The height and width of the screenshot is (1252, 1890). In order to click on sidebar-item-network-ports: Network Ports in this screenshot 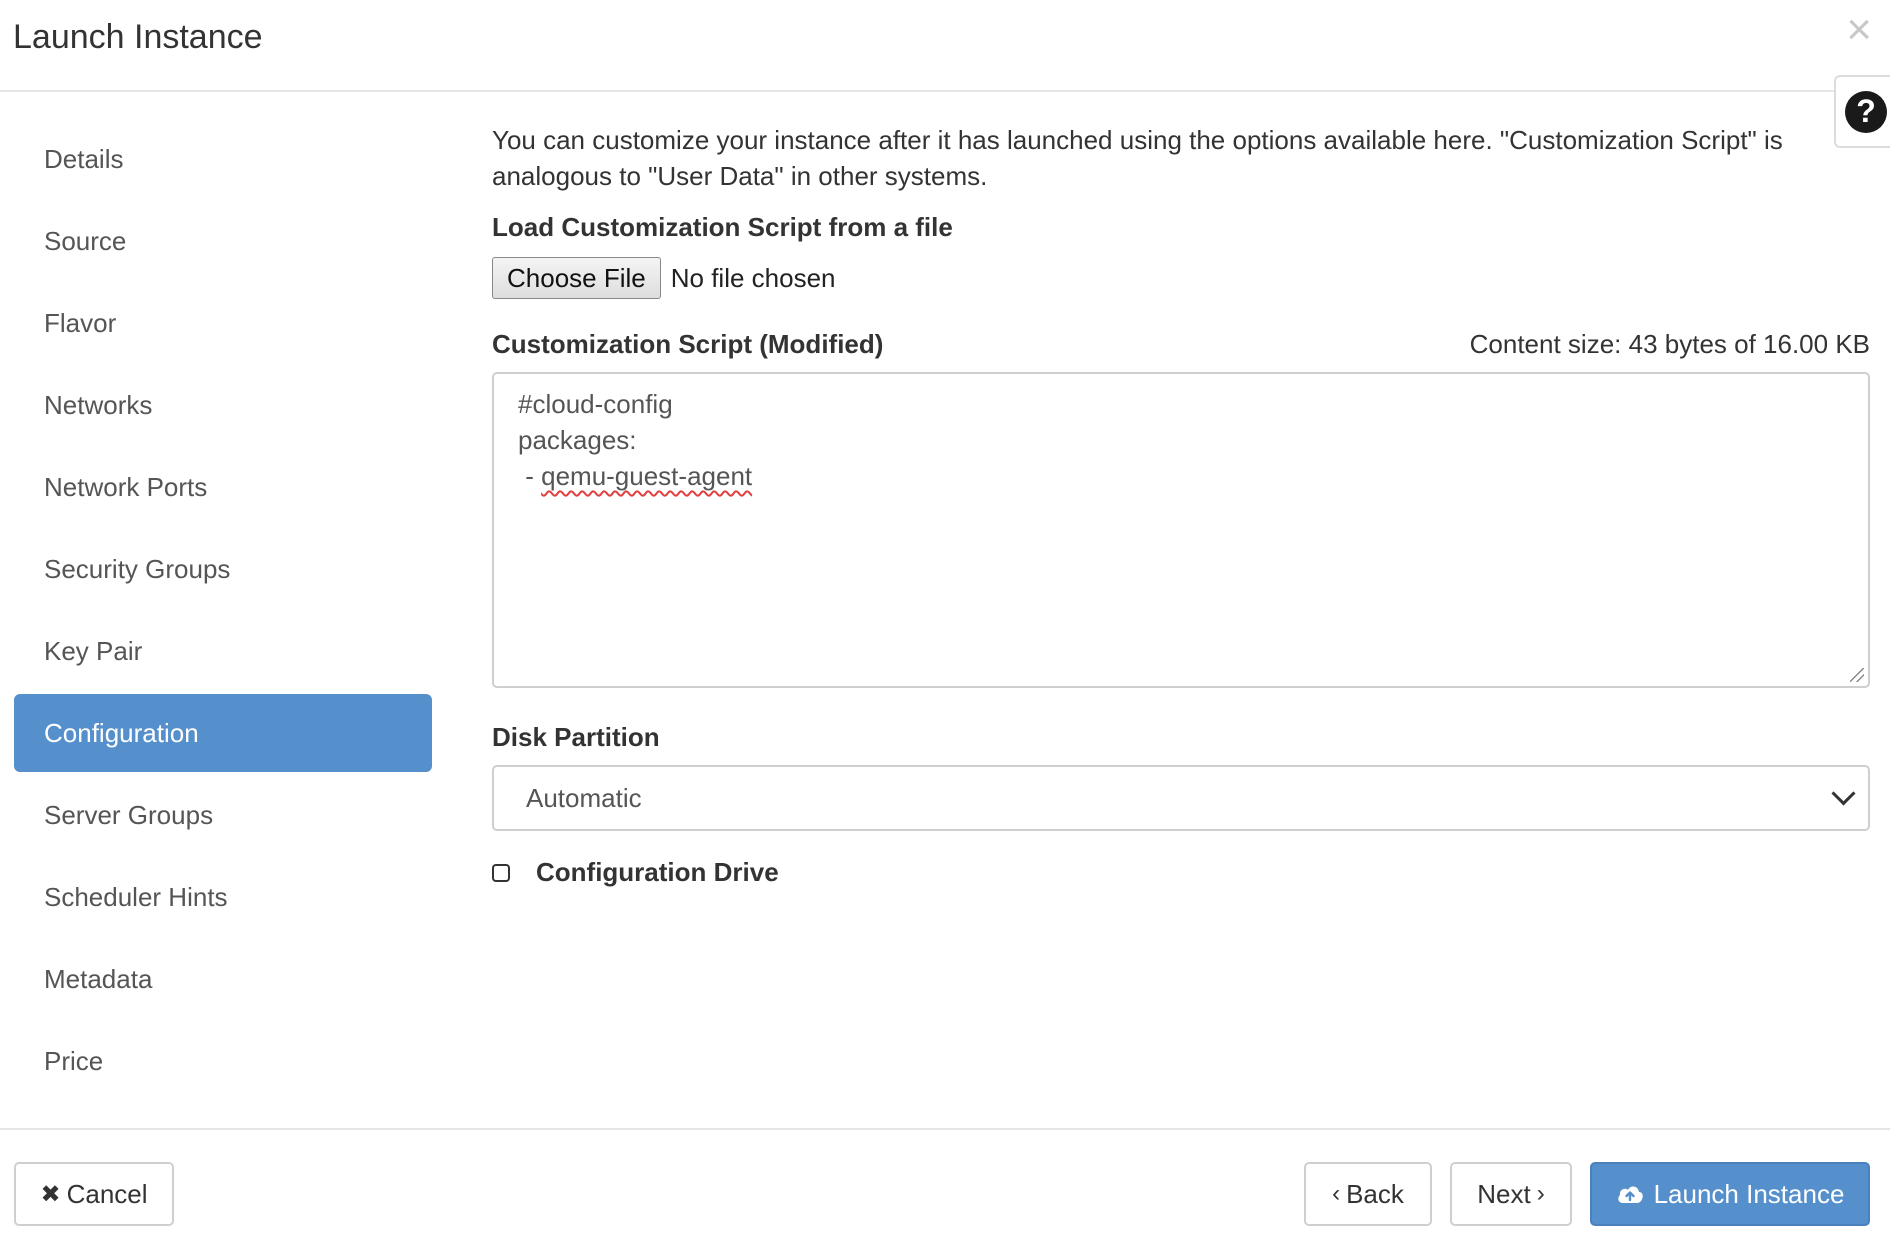, I will do `click(223, 487)`.